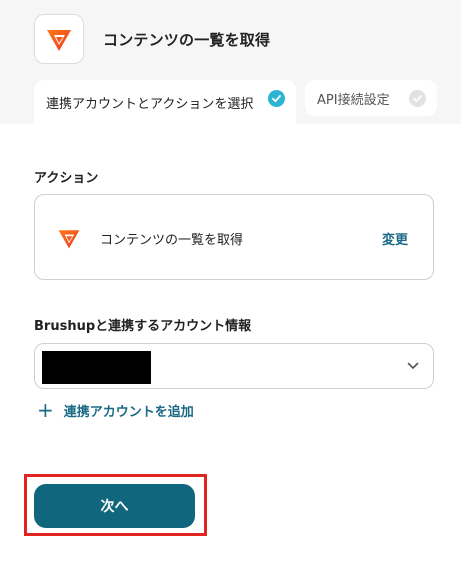  Describe the element at coordinates (96, 367) in the screenshot. I see `redacted-account-value` at that location.